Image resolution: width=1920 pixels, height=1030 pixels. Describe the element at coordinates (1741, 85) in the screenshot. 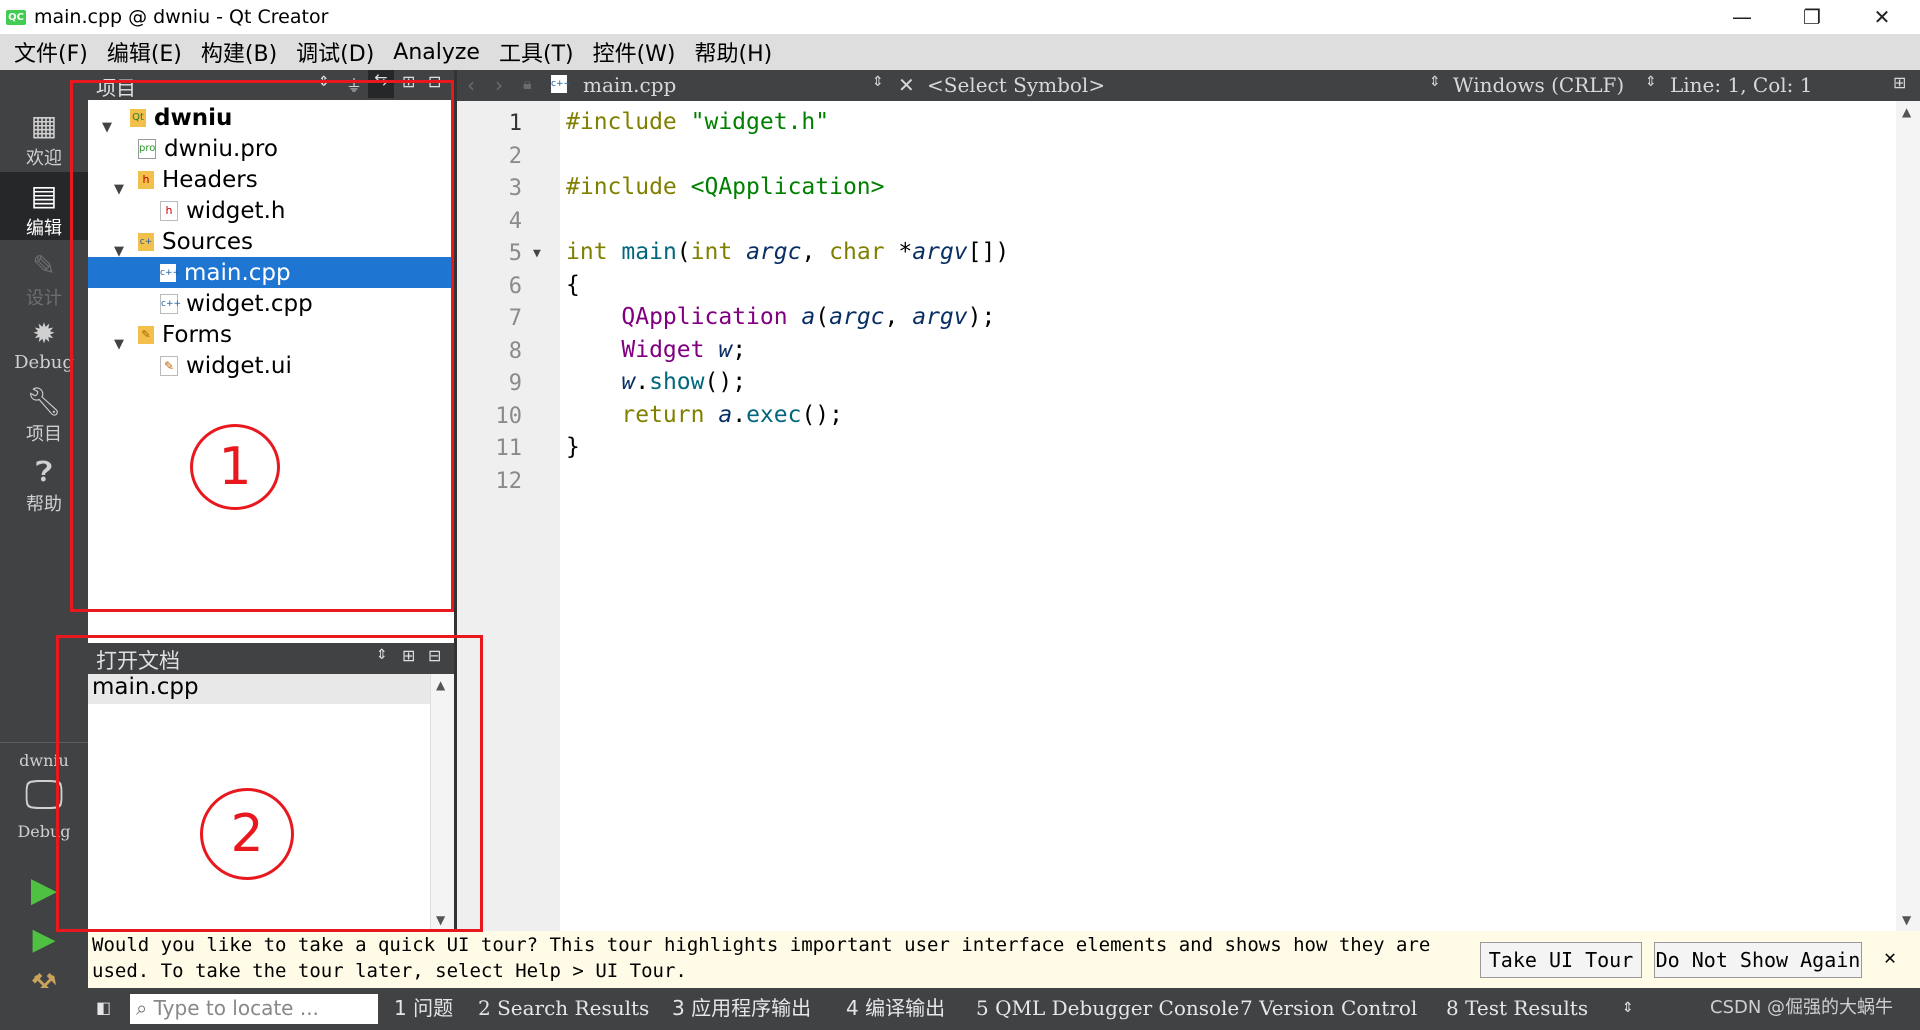

I see `cursor-position: Line: 1, Col: 1` at that location.